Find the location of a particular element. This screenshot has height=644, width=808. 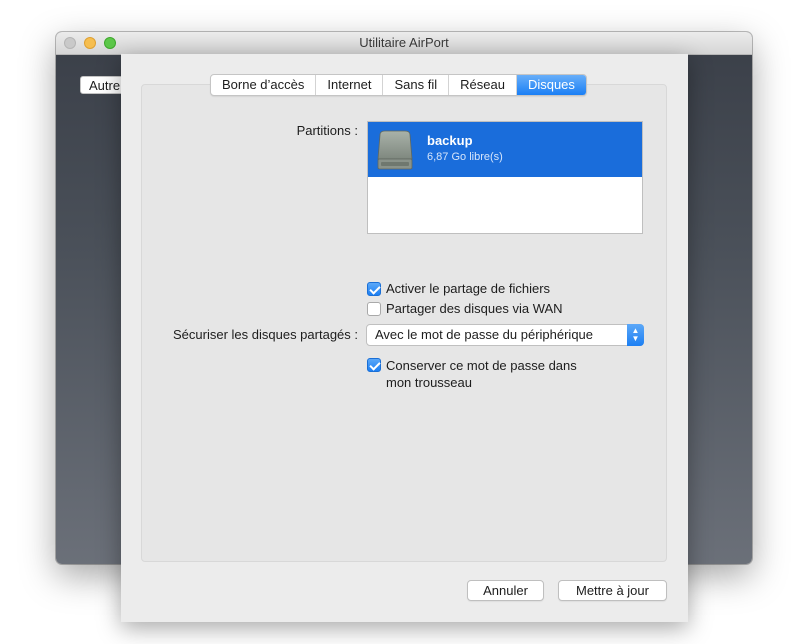

zoom-window-icon is located at coordinates (110, 43).